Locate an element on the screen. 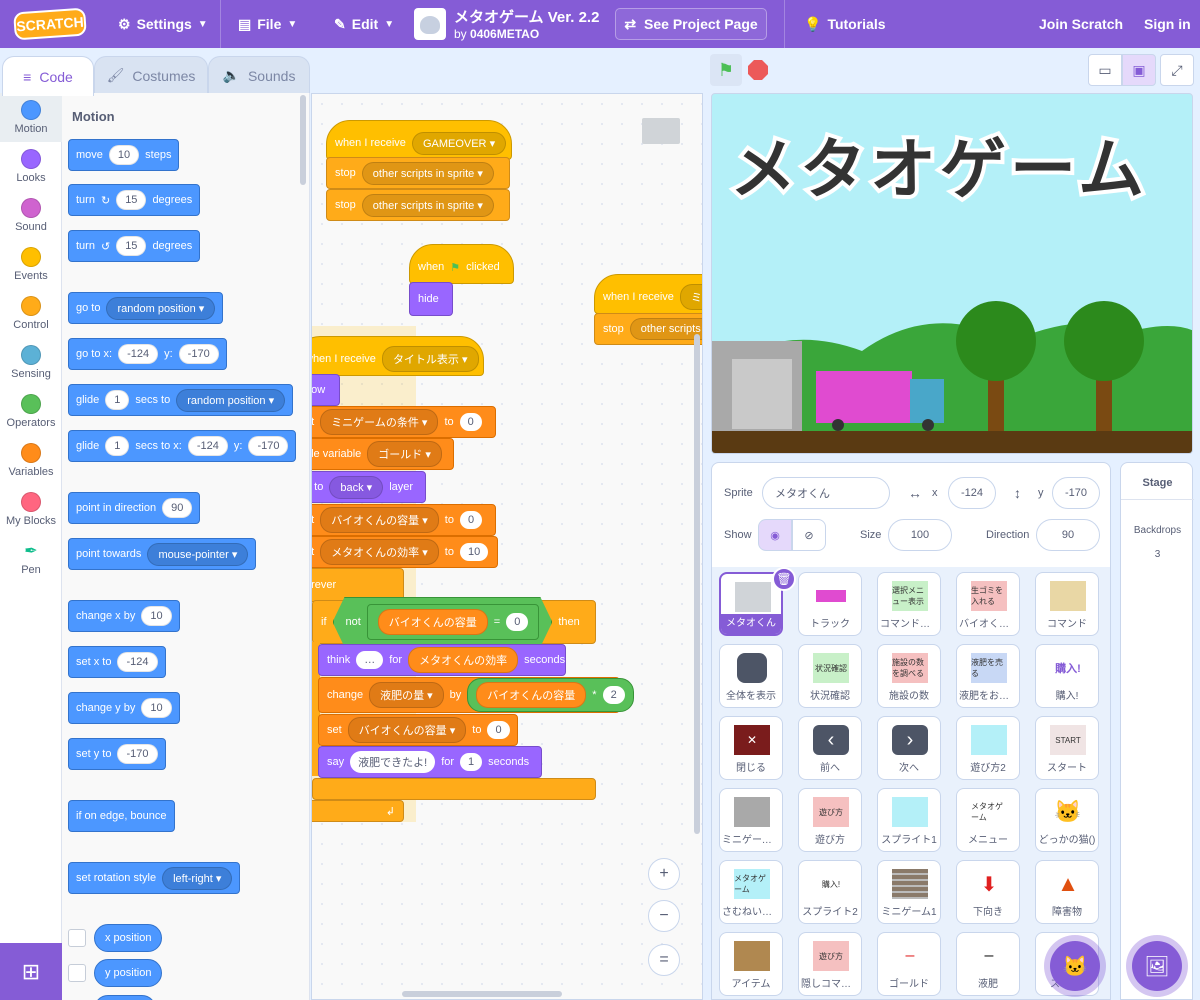 The height and width of the screenshot is (1000, 1200). green-flag-button: ⚑ is located at coordinates (726, 70).